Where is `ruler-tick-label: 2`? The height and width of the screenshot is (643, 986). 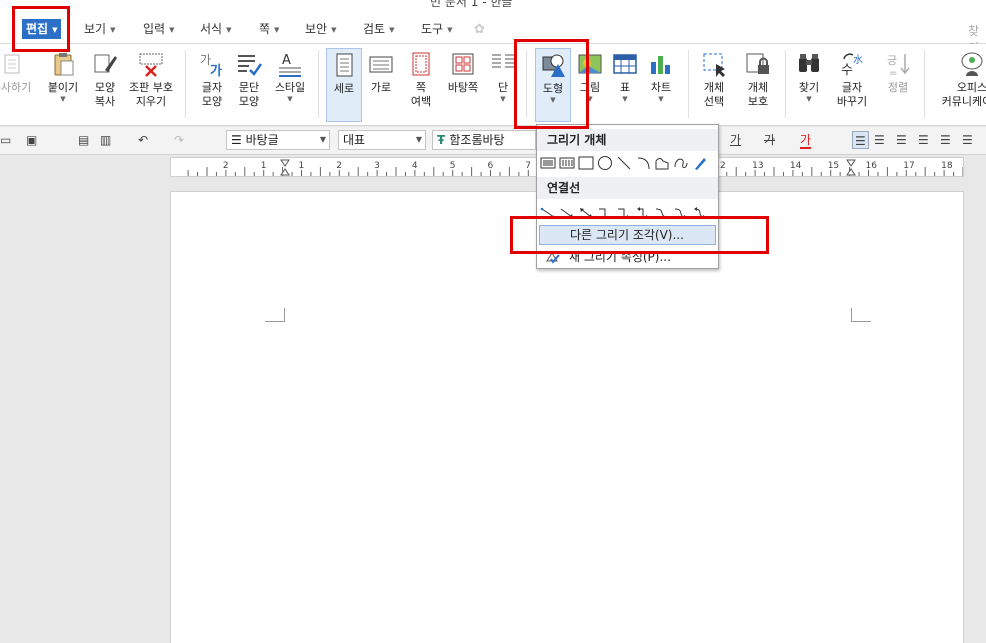
ruler-tick-label: 2 is located at coordinates (226, 166).